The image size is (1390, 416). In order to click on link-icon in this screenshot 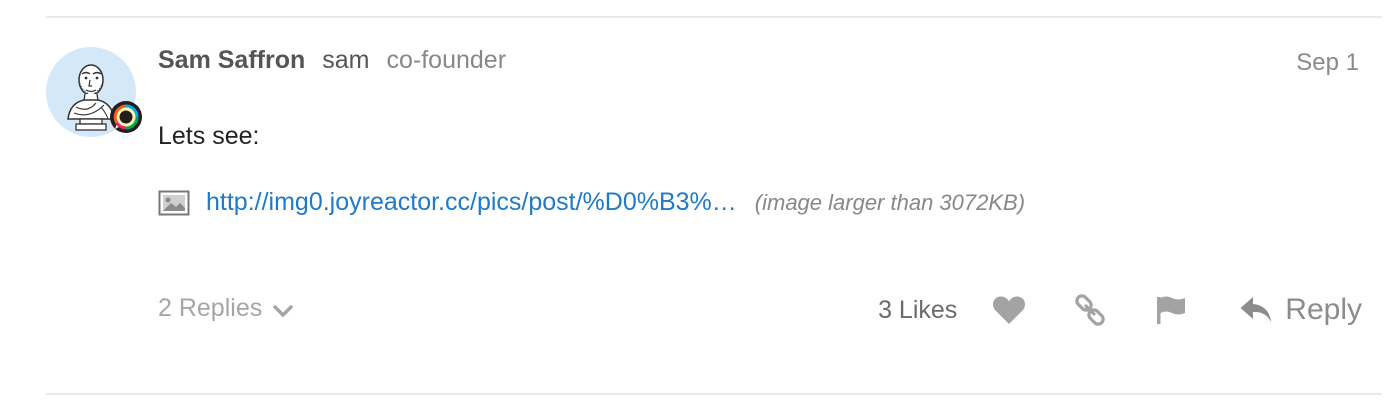, I will do `click(1090, 310)`.